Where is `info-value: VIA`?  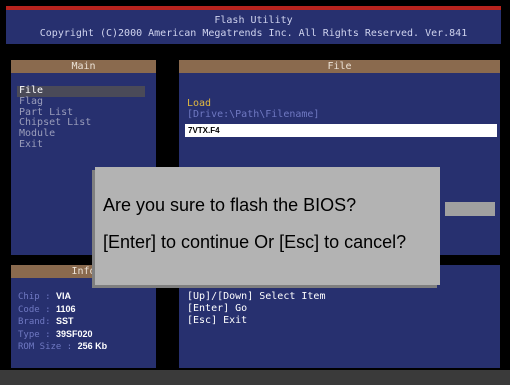
info-value: VIA is located at coordinates (63, 296).